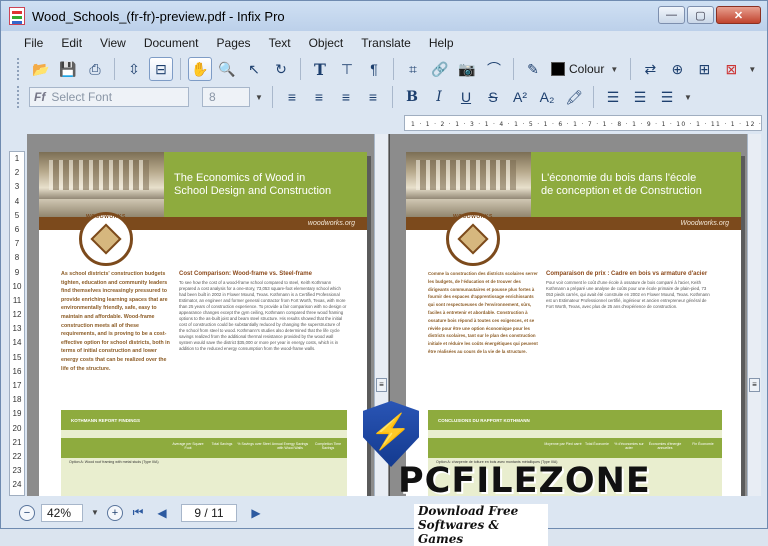  What do you see at coordinates (17, 16) in the screenshot?
I see `app-icon` at bounding box center [17, 16].